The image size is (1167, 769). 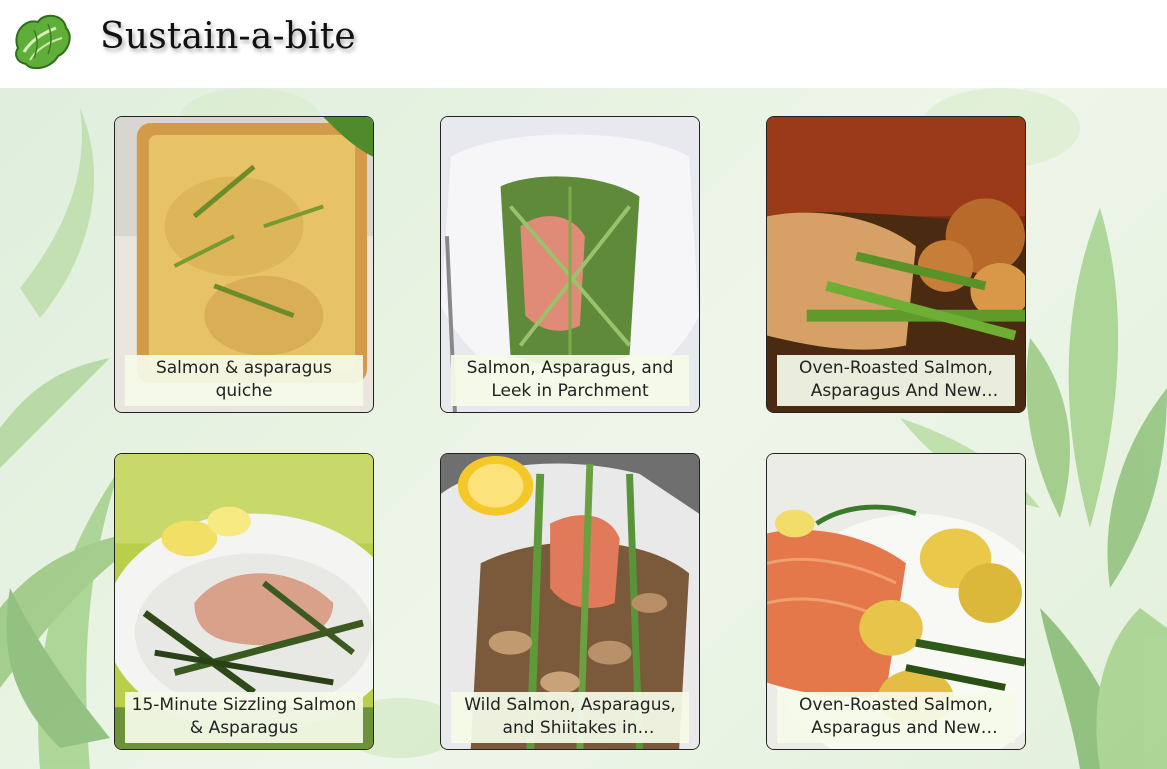 I want to click on recipe-title: 15-Minute Sizzling Salmon & Asparagus, so click(x=244, y=717).